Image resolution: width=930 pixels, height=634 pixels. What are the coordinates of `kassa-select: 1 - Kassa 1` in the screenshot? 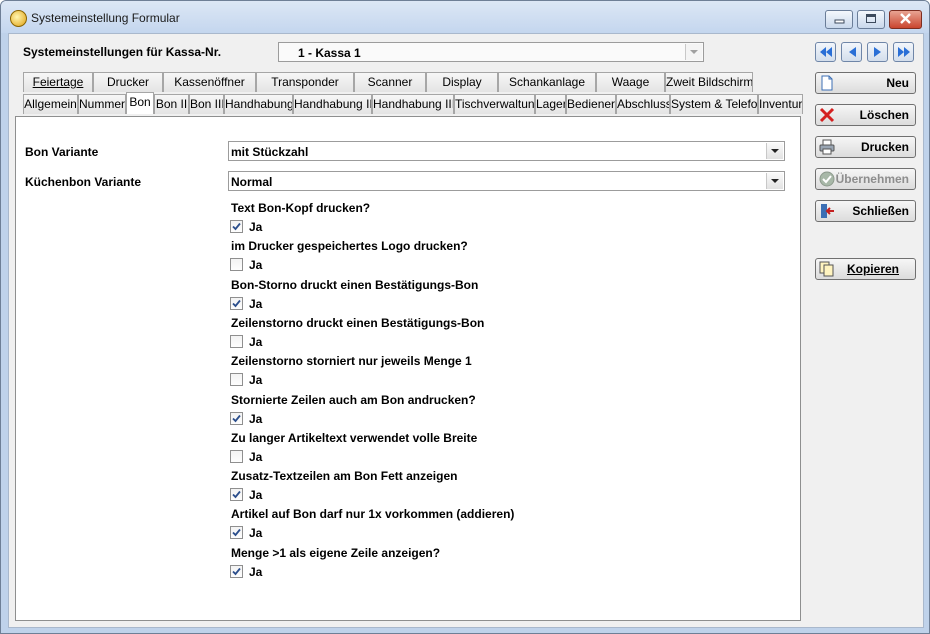 It's located at (491, 52).